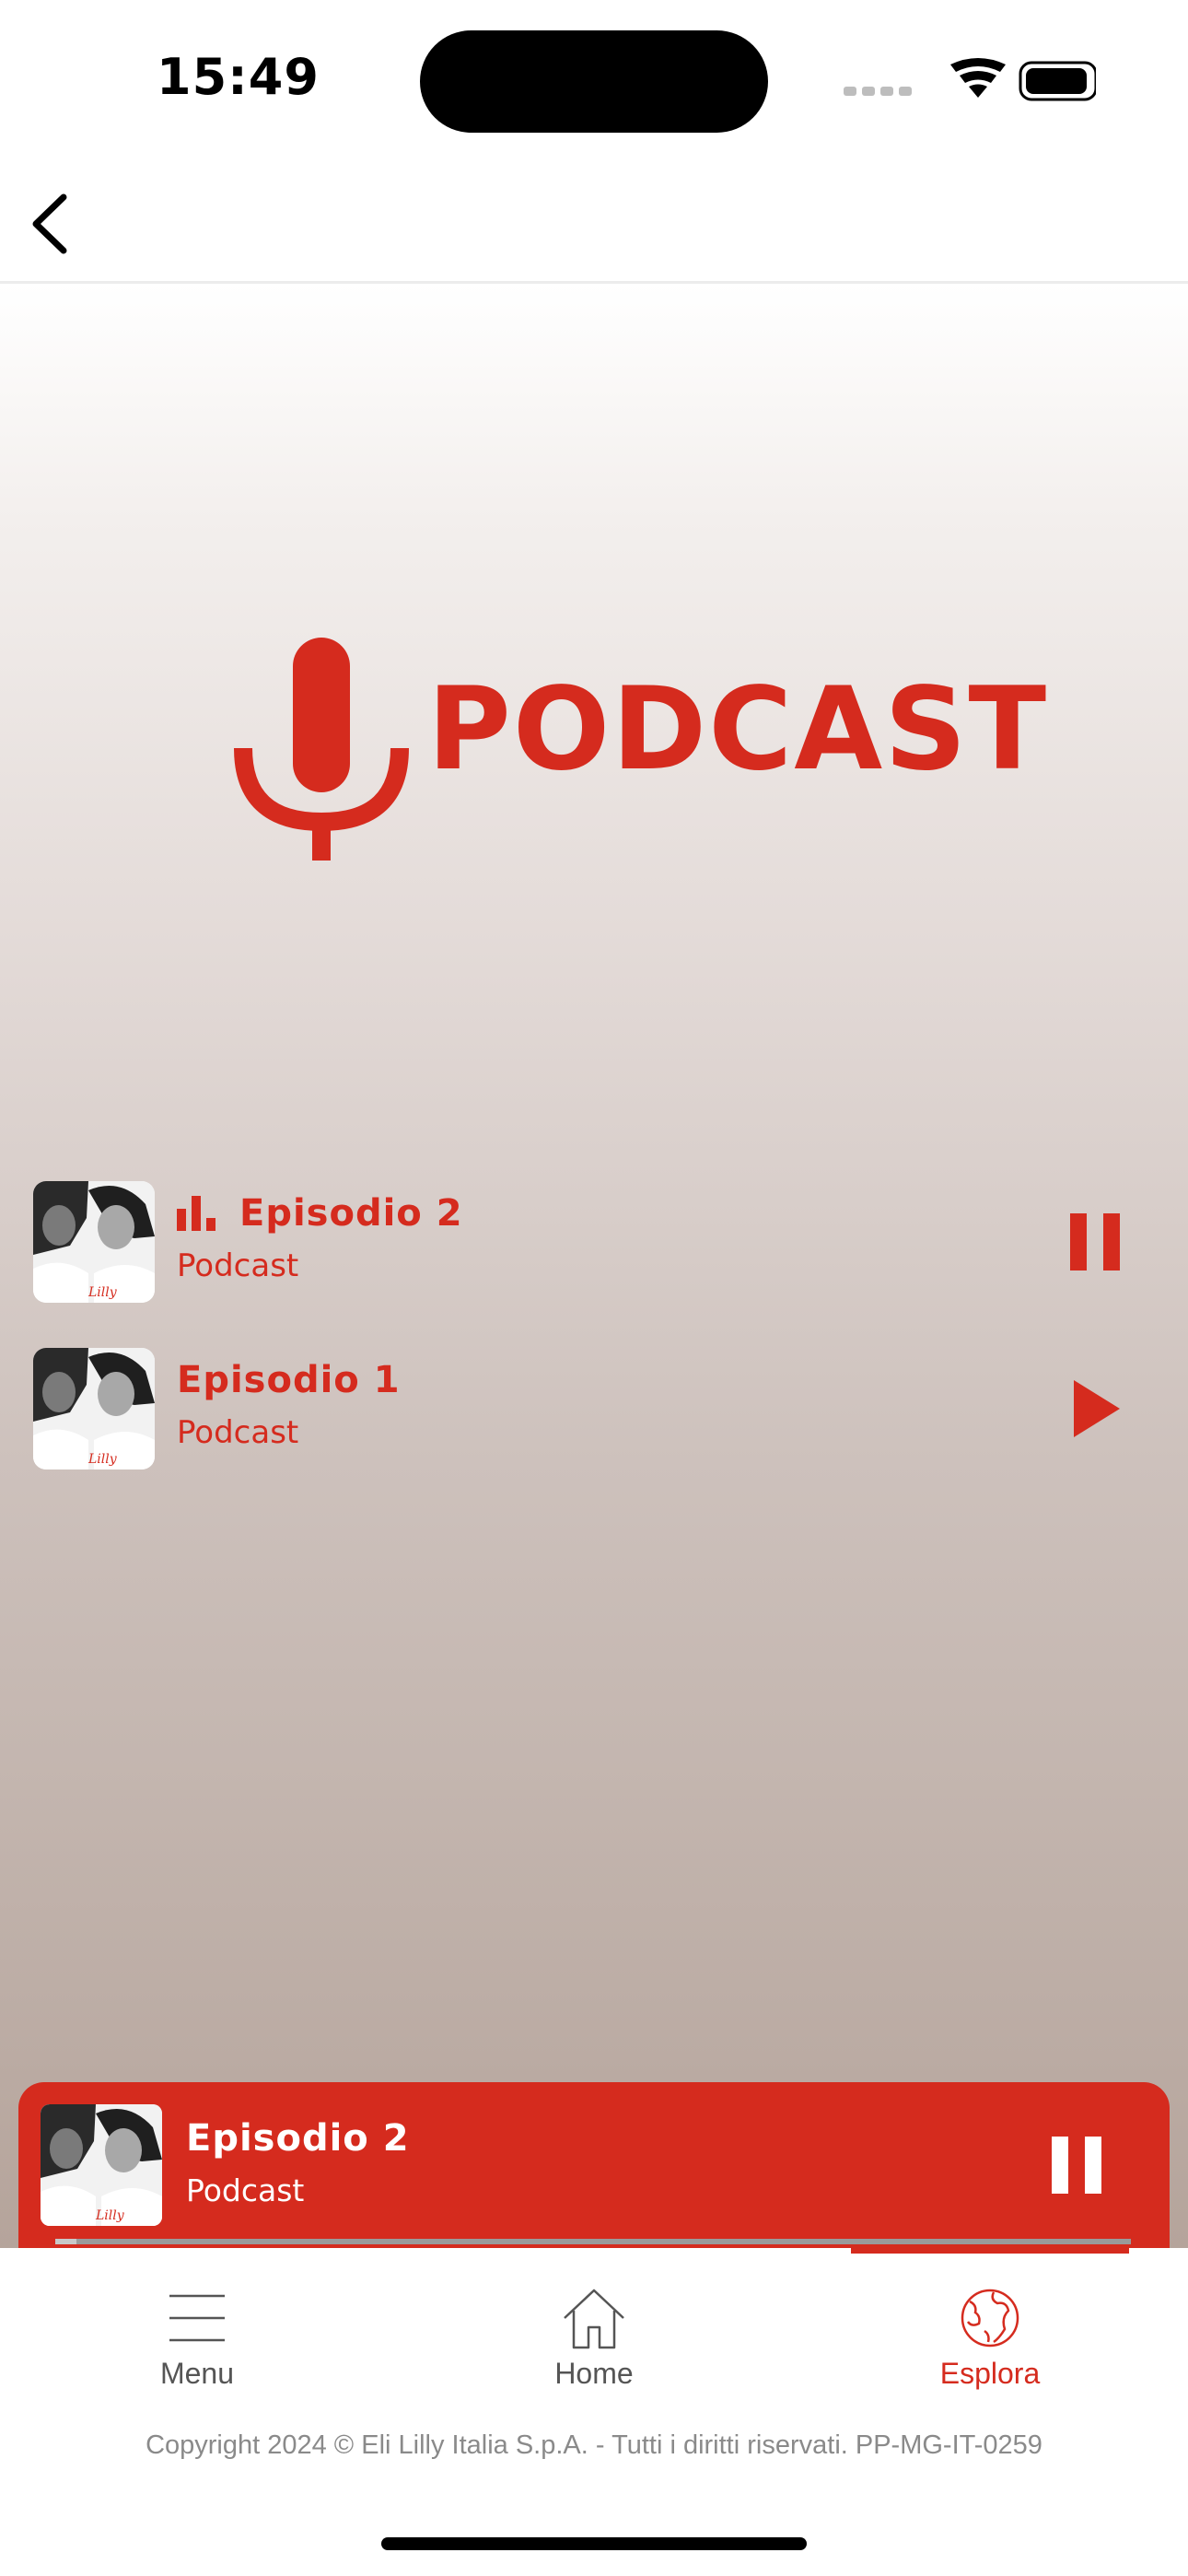  I want to click on tab-label: Menu, so click(197, 2373).